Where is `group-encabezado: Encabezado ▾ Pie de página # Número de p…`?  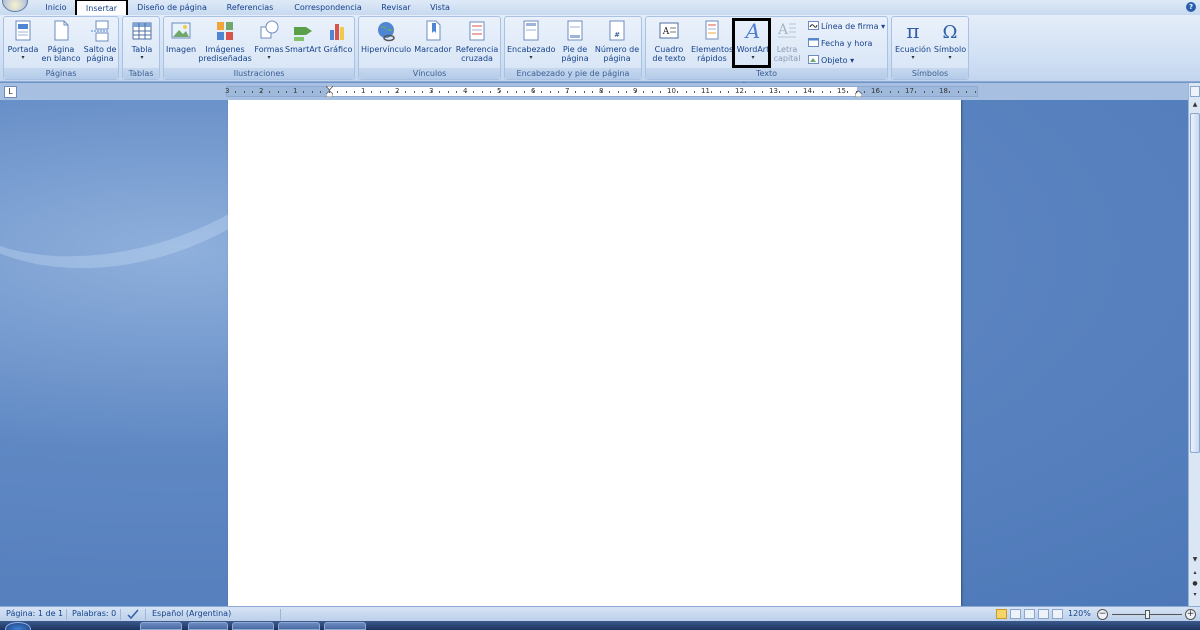
group-encabezado: Encabezado ▾ Pie de página # Número de p… is located at coordinates (573, 48).